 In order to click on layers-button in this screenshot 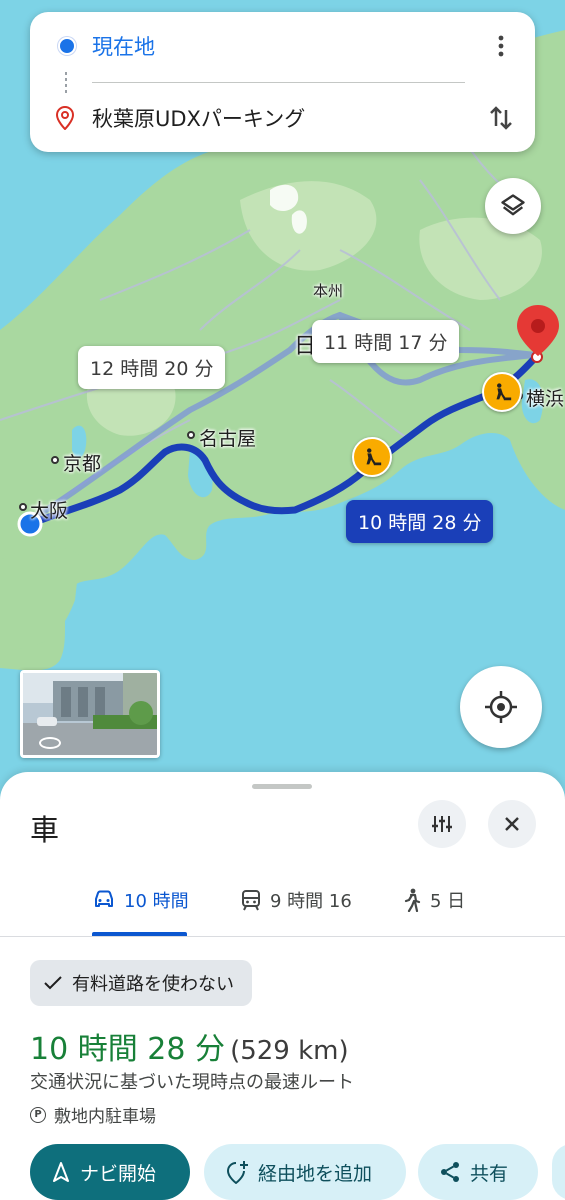, I will do `click(513, 206)`.